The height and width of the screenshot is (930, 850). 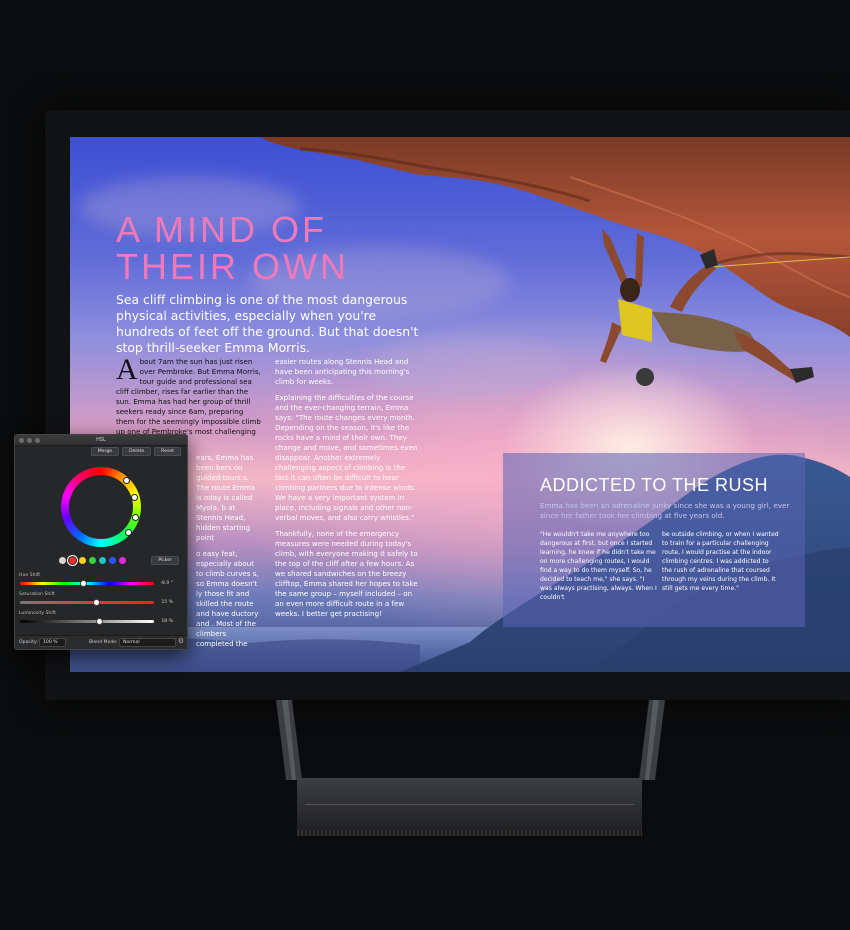 What do you see at coordinates (167, 451) in the screenshot?
I see `reset-button: Reset` at bounding box center [167, 451].